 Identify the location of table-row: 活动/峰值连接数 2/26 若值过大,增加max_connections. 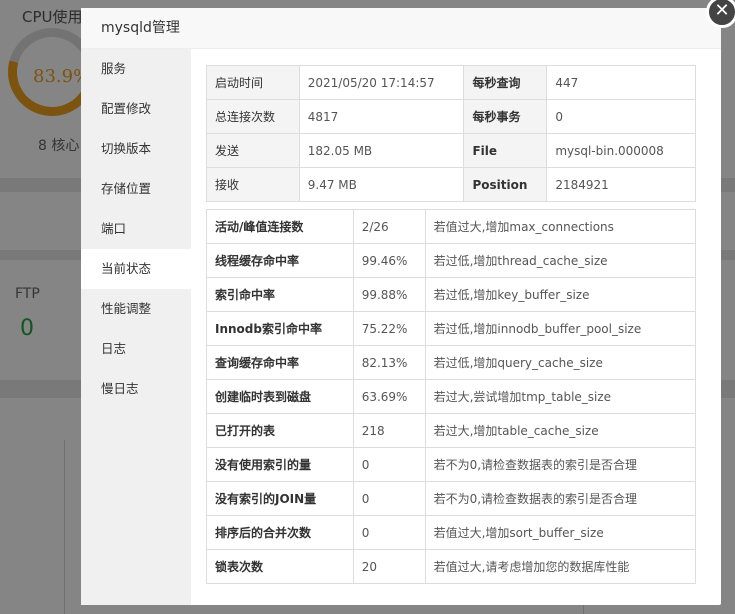
(451, 226).